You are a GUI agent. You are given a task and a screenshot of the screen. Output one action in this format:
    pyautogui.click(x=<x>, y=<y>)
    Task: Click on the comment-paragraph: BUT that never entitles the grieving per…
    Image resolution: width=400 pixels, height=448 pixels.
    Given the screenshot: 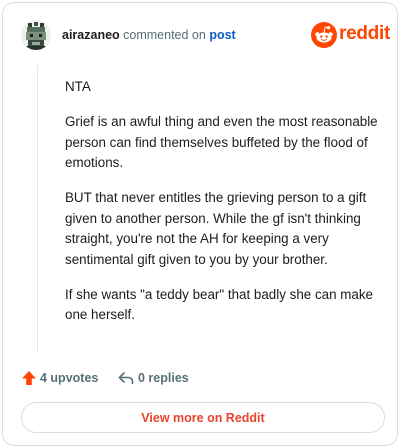 What is the action you would take?
    pyautogui.click(x=216, y=228)
    